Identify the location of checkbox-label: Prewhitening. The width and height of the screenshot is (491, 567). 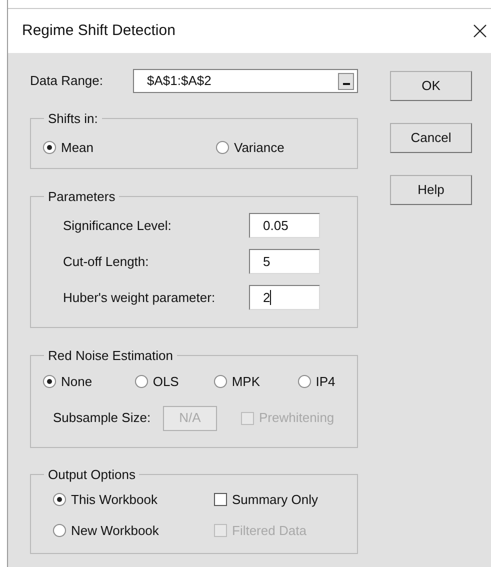
(296, 418).